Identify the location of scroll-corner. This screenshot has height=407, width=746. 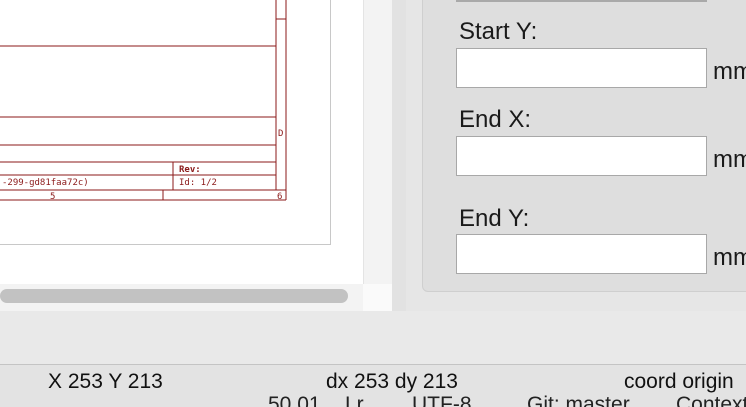
(377, 297).